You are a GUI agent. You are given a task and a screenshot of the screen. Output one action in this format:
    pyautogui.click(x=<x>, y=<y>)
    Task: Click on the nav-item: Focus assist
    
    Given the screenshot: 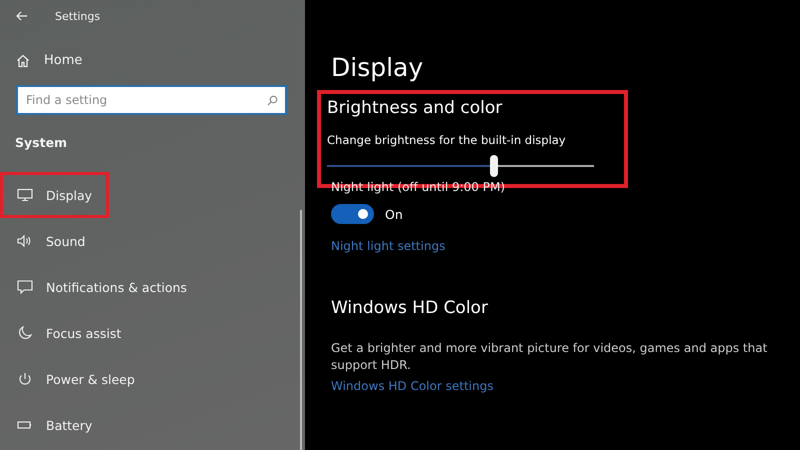 What is the action you would take?
    pyautogui.click(x=69, y=333)
    